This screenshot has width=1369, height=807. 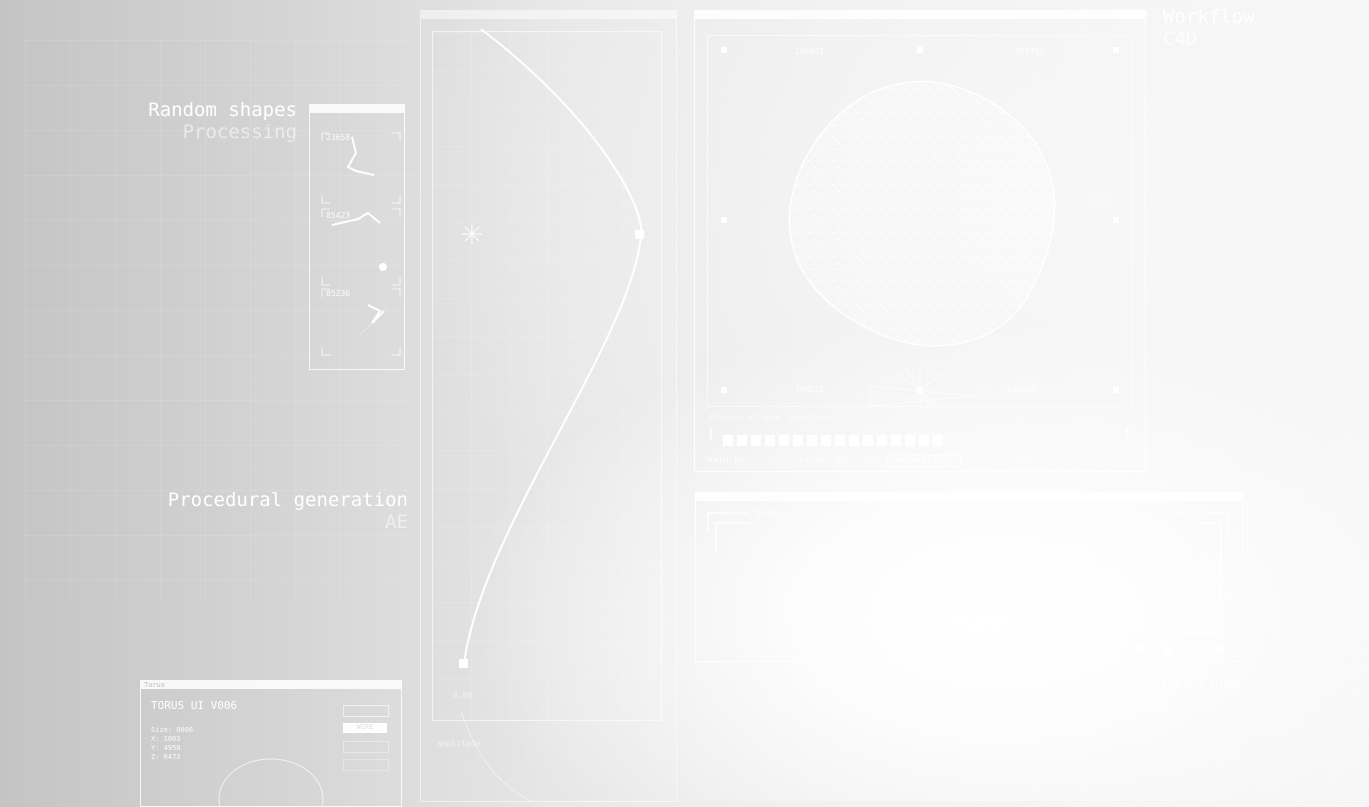 What do you see at coordinates (1126, 435) in the screenshot?
I see `progress-bracket-right: ]` at bounding box center [1126, 435].